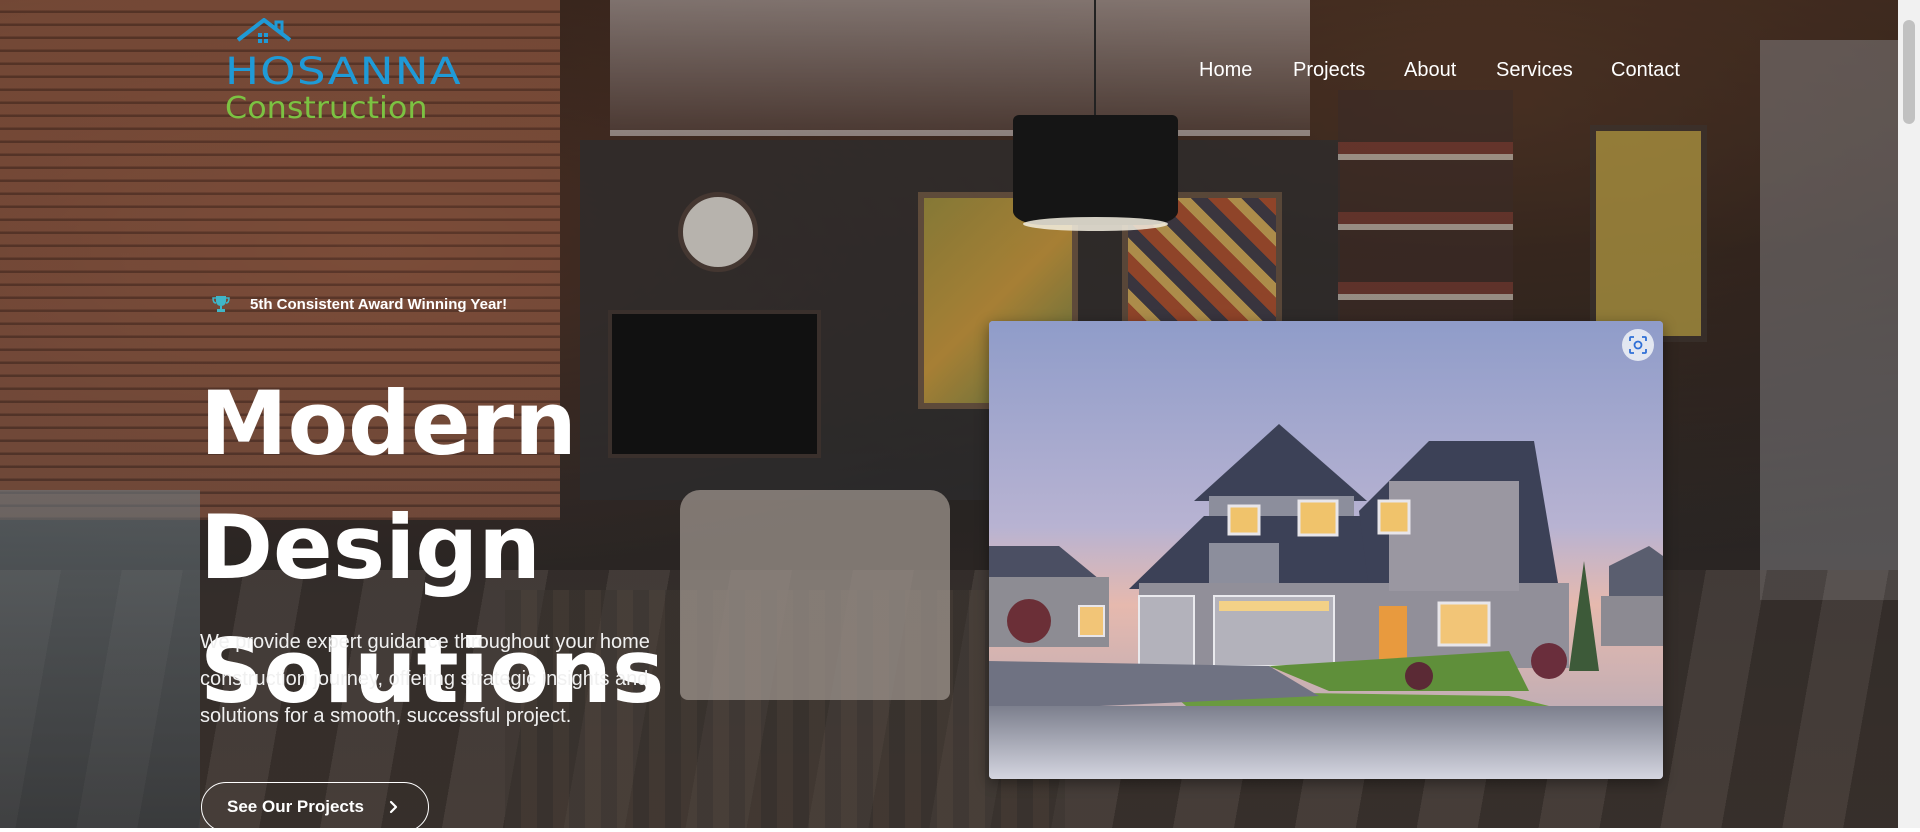 This screenshot has width=1920, height=832. I want to click on nav-services: Services, so click(1536, 70).